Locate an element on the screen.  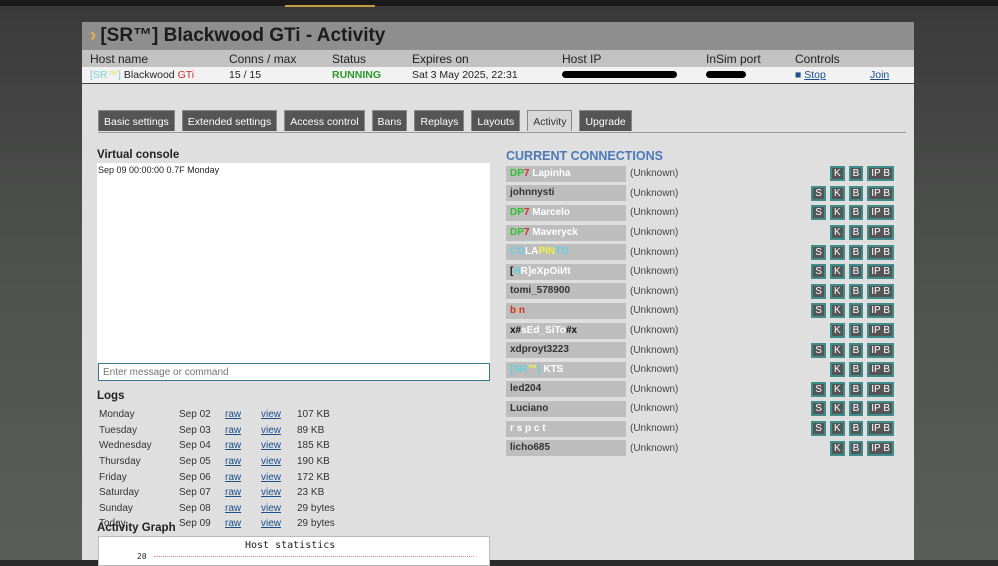
log-size: 89 KB is located at coordinates (311, 430).